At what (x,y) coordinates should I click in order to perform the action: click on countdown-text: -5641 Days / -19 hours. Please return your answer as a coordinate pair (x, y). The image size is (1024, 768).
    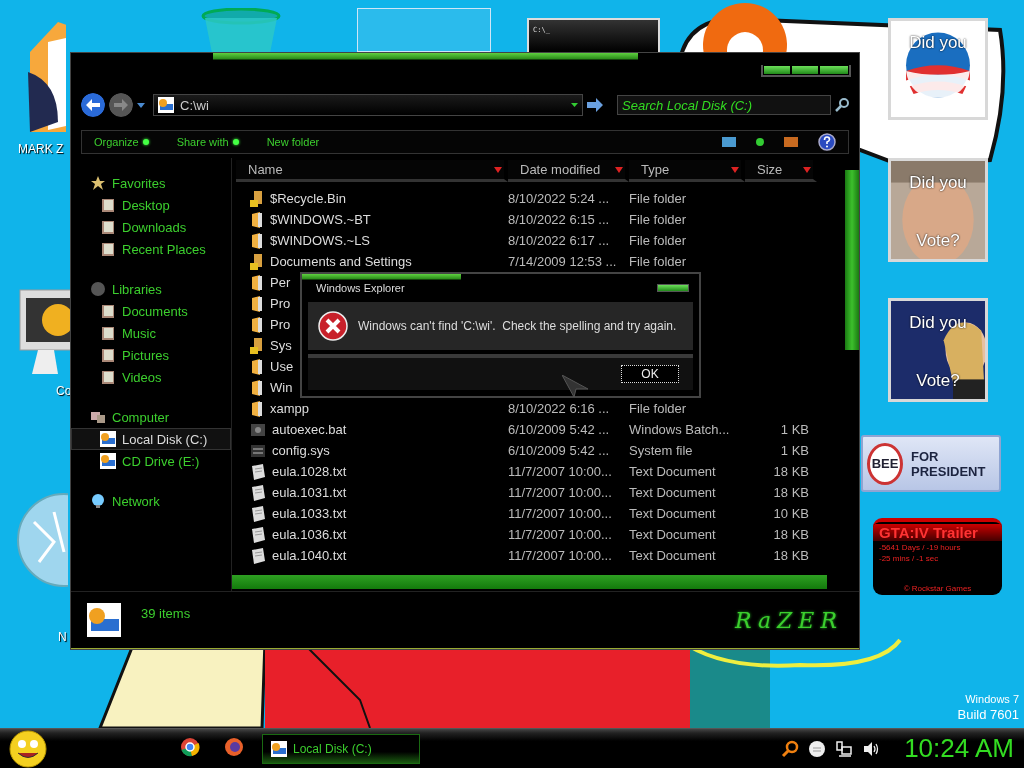
    Looking at the image, I should click on (920, 547).